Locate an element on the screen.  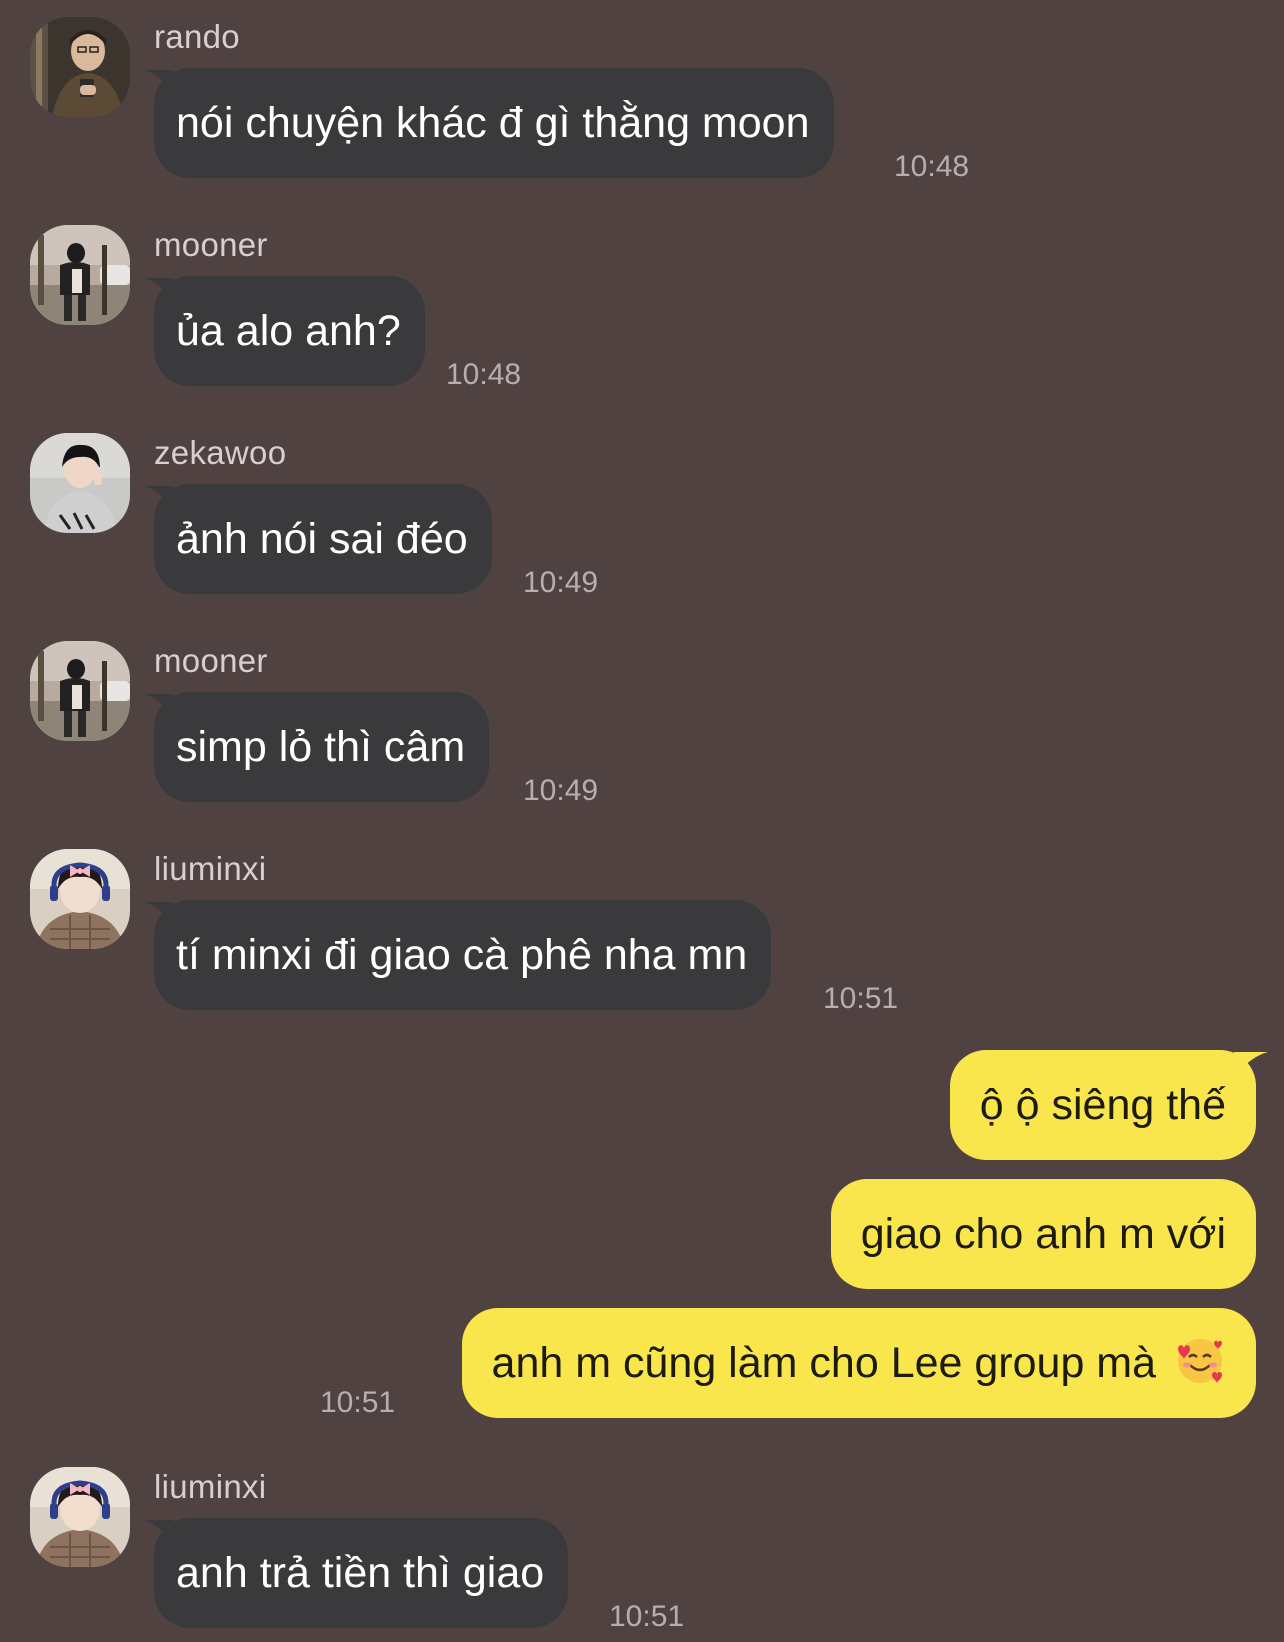
message-bubble: nói chuyện khác đ gì thằng moon is located at coordinates (489, 123).